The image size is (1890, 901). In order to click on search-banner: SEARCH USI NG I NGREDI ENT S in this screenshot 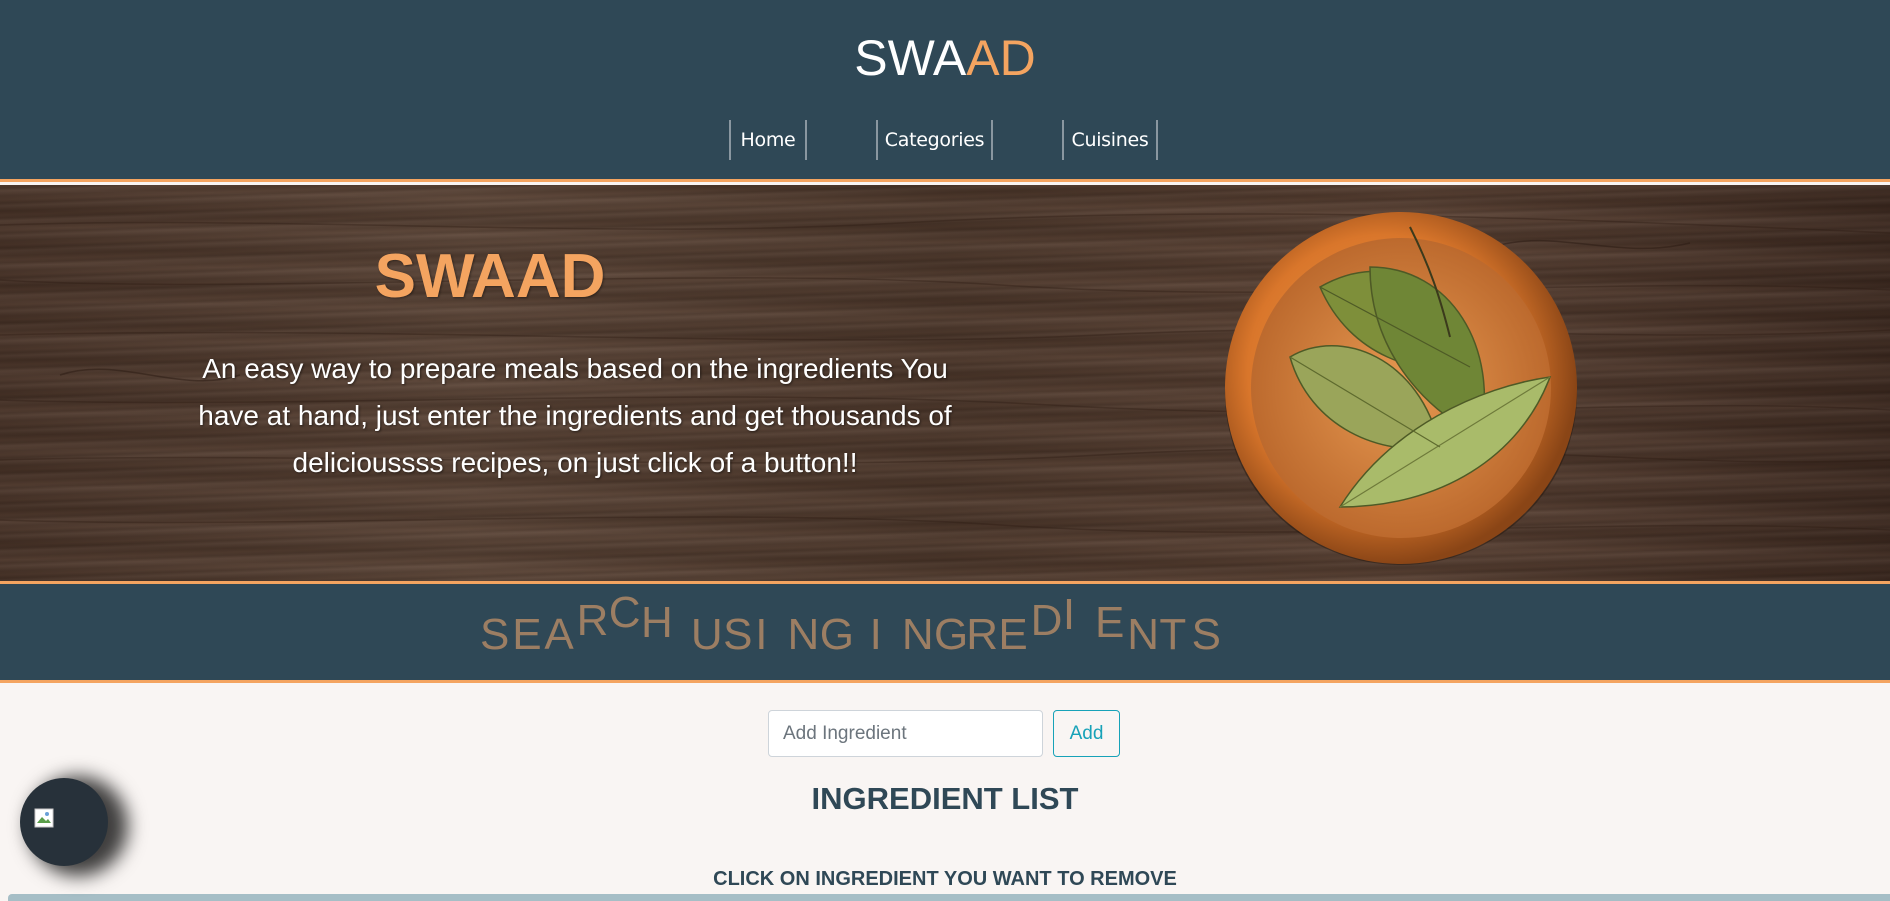, I will do `click(945, 632)`.